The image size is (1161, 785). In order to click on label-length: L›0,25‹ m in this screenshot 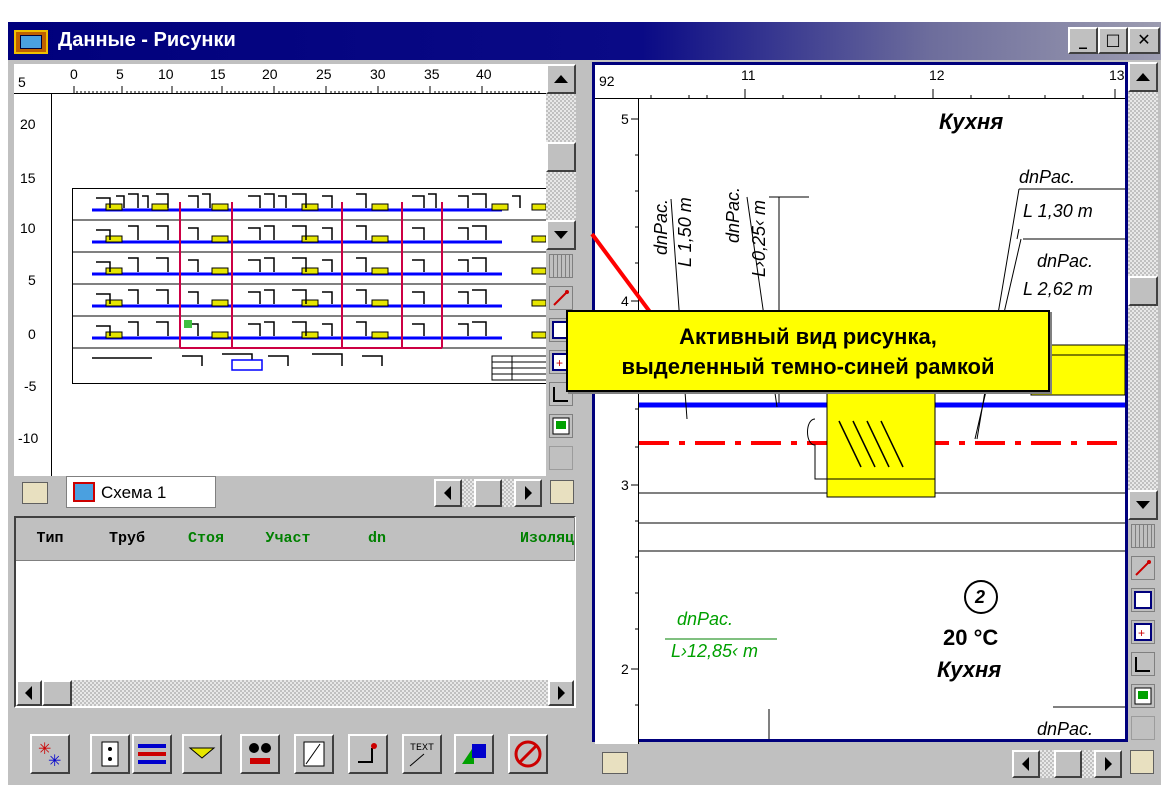, I will do `click(759, 238)`.